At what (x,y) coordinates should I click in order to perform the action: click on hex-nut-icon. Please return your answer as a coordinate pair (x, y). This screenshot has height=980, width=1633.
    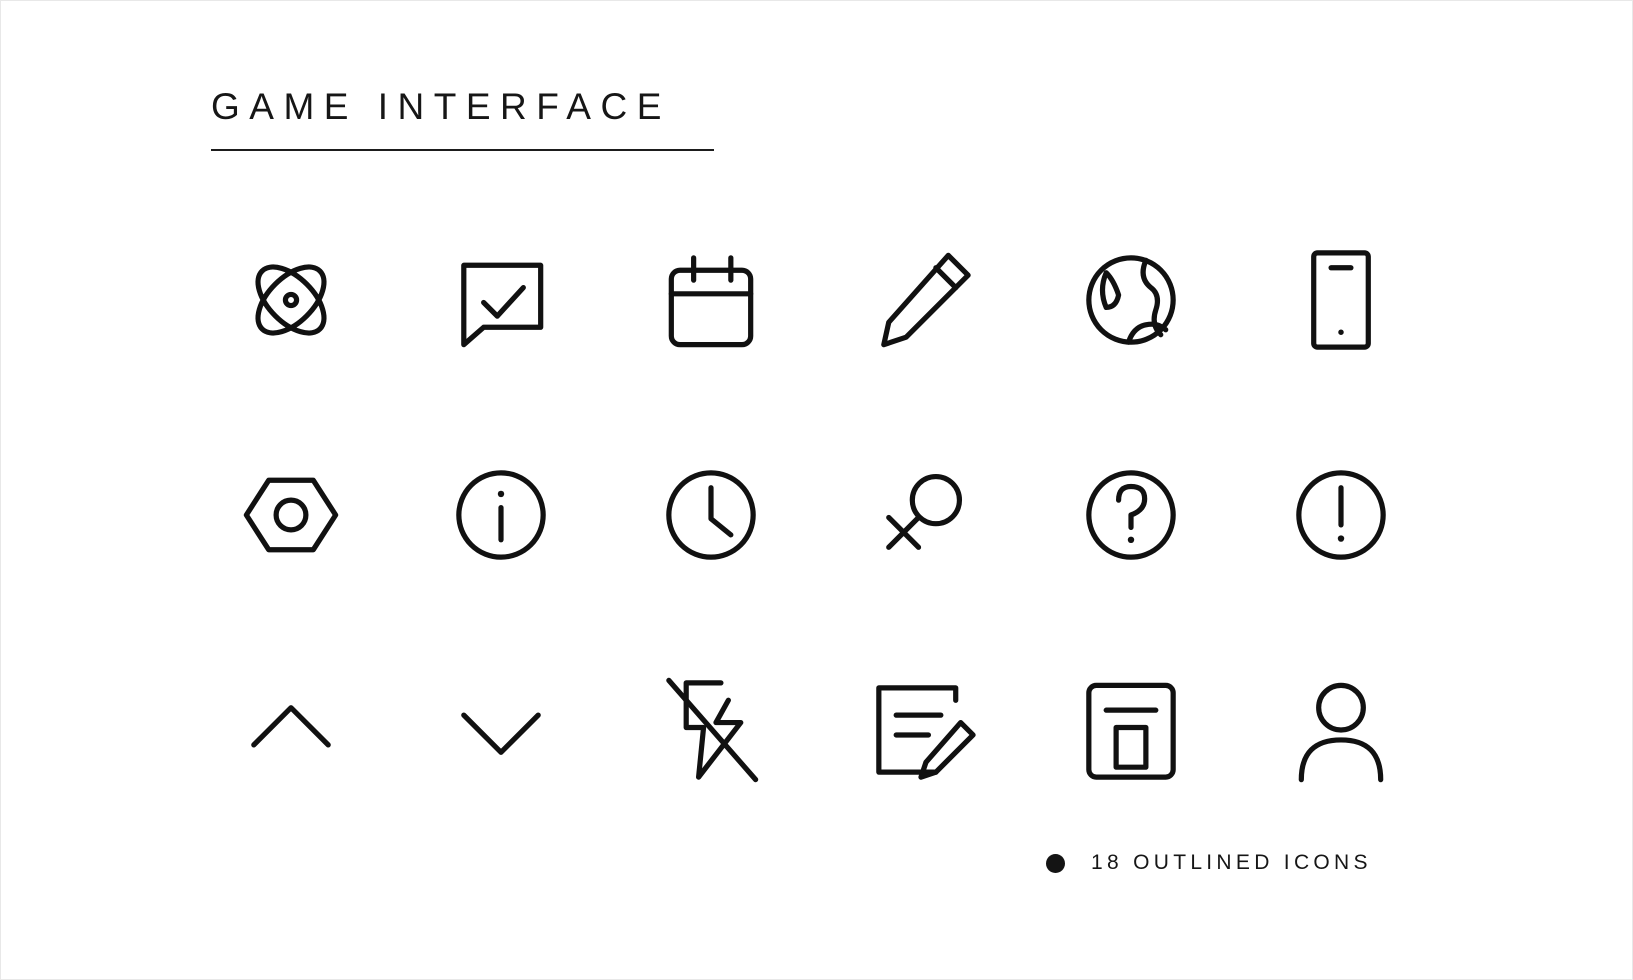
    Looking at the image, I should click on (291, 514).